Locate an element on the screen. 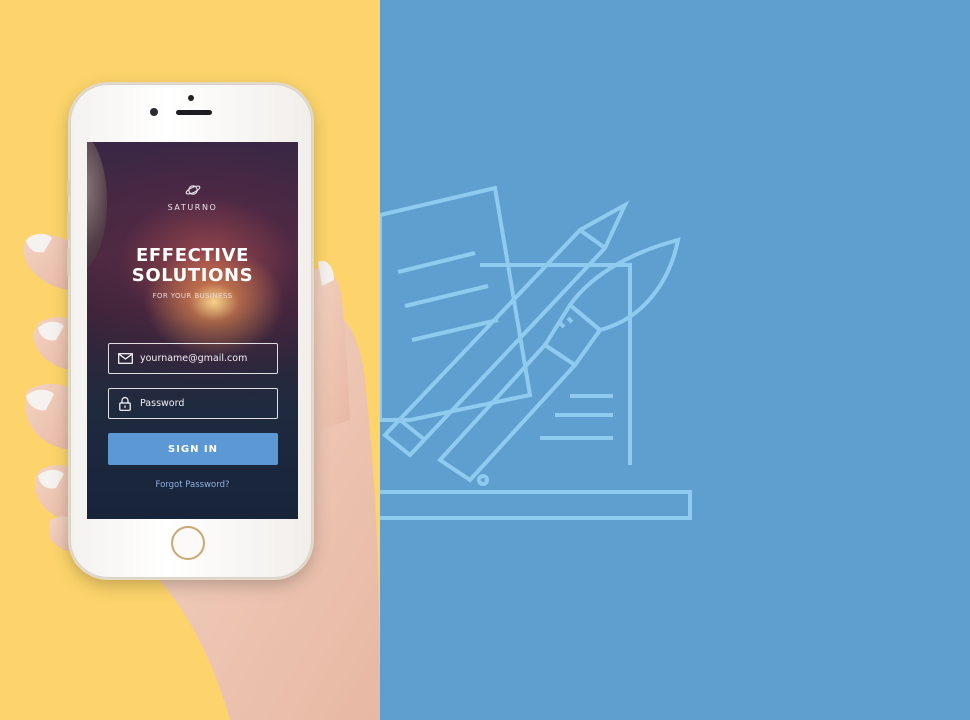 The image size is (970, 720). email-field is located at coordinates (193, 358).